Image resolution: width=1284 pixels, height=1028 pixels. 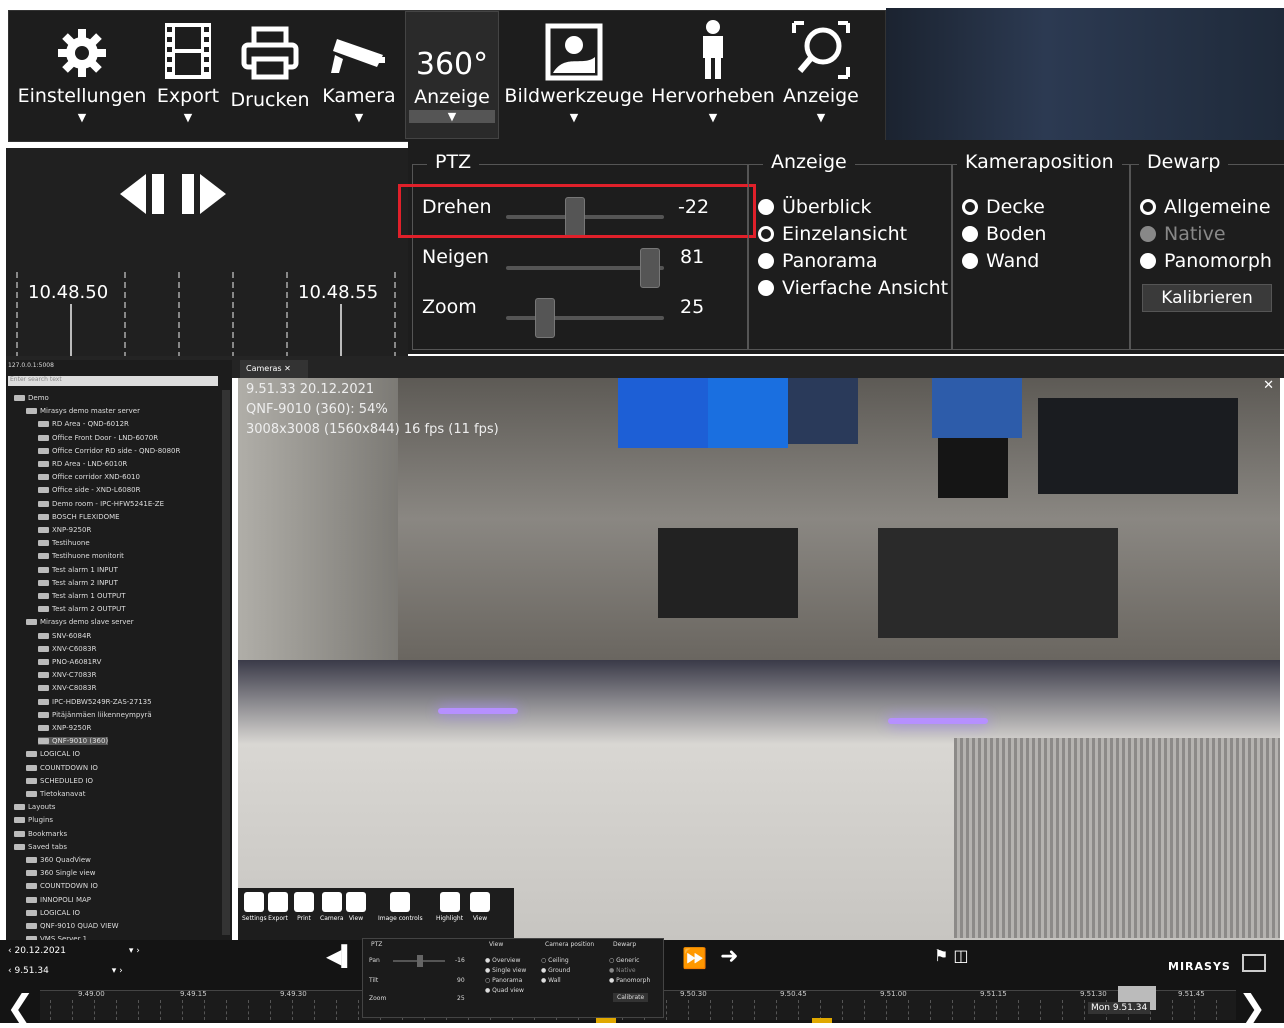 I want to click on tree-item: Saved tabs, so click(x=40, y=847).